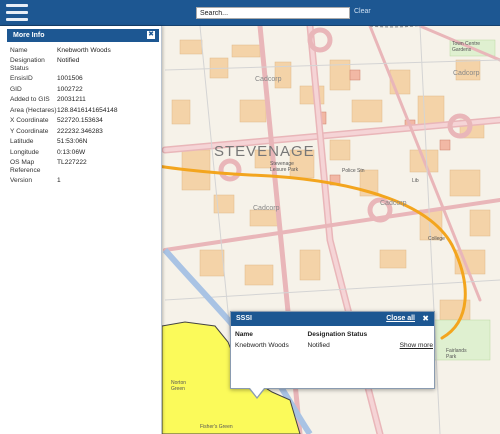 The width and height of the screenshot is (500, 434). What do you see at coordinates (21, 180) in the screenshot?
I see `attribute-key: Version` at bounding box center [21, 180].